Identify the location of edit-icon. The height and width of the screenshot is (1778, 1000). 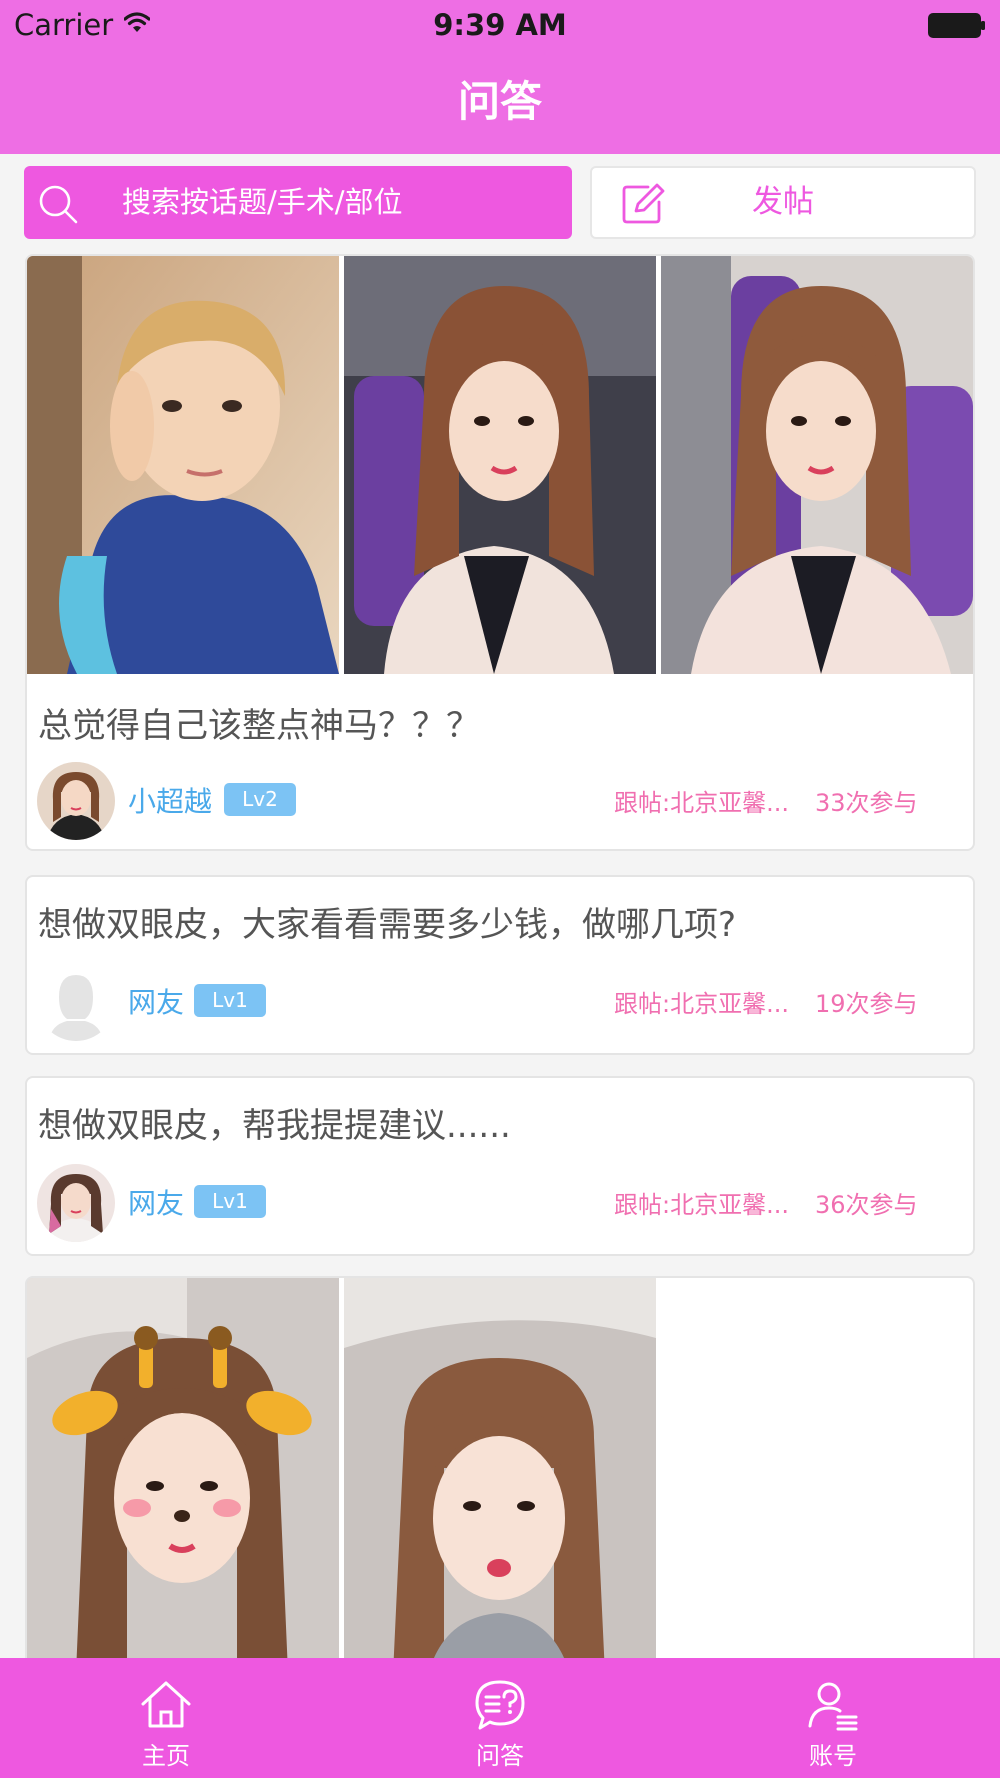
(644, 205).